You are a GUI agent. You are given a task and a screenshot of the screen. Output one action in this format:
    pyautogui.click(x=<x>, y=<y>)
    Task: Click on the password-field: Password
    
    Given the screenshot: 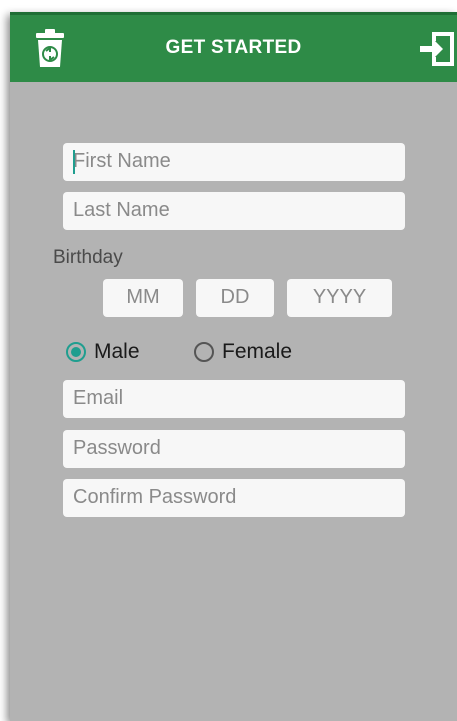 What is the action you would take?
    pyautogui.click(x=234, y=449)
    